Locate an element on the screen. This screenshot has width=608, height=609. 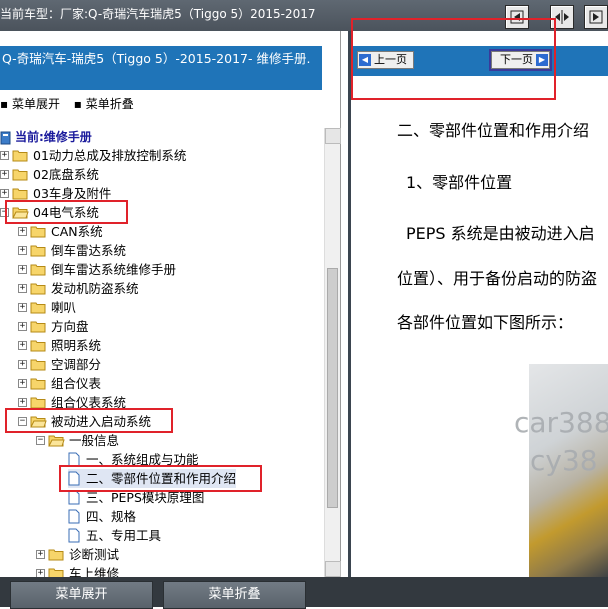
paragraph-line: PEPS 系统是由被动进入启 is located at coordinates (500, 233).